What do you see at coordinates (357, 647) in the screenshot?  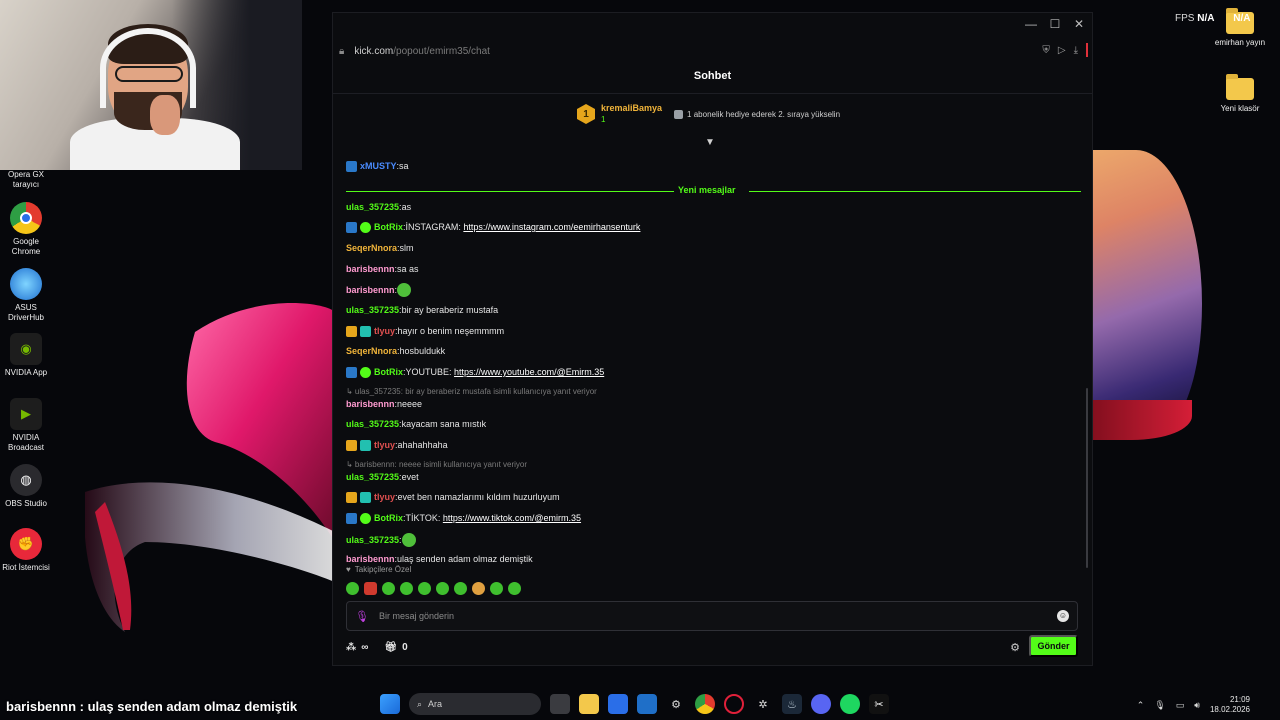 I see `channel-points: ⁂ ∞` at bounding box center [357, 647].